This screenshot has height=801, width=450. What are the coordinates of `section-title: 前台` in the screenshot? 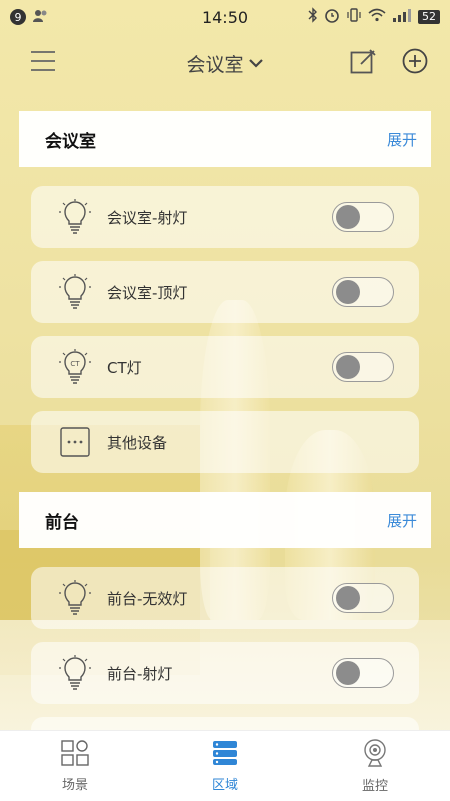 It's located at (62, 522).